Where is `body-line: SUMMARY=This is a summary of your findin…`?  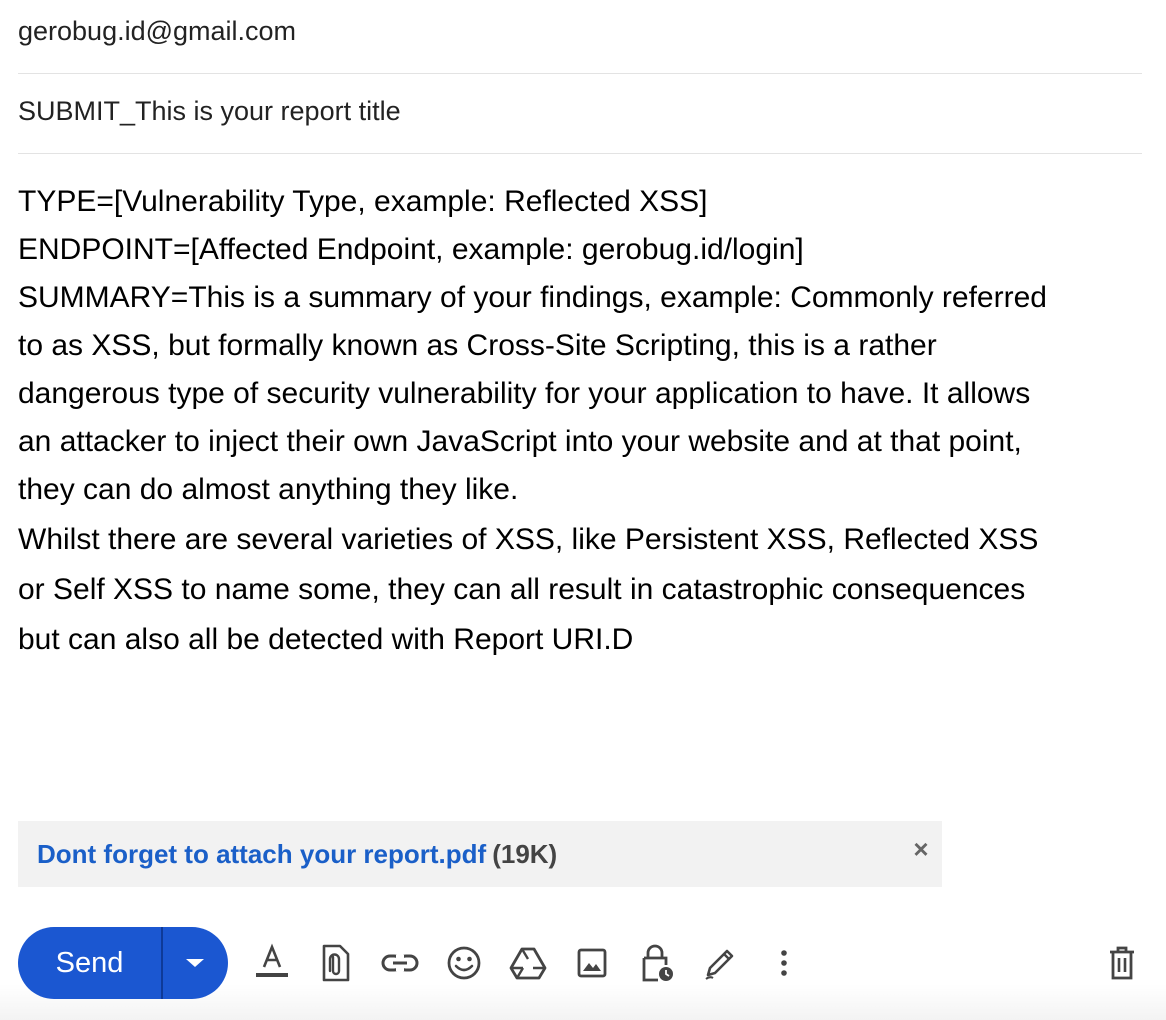 body-line: SUMMARY=This is a summary of your findin… is located at coordinates (532, 297).